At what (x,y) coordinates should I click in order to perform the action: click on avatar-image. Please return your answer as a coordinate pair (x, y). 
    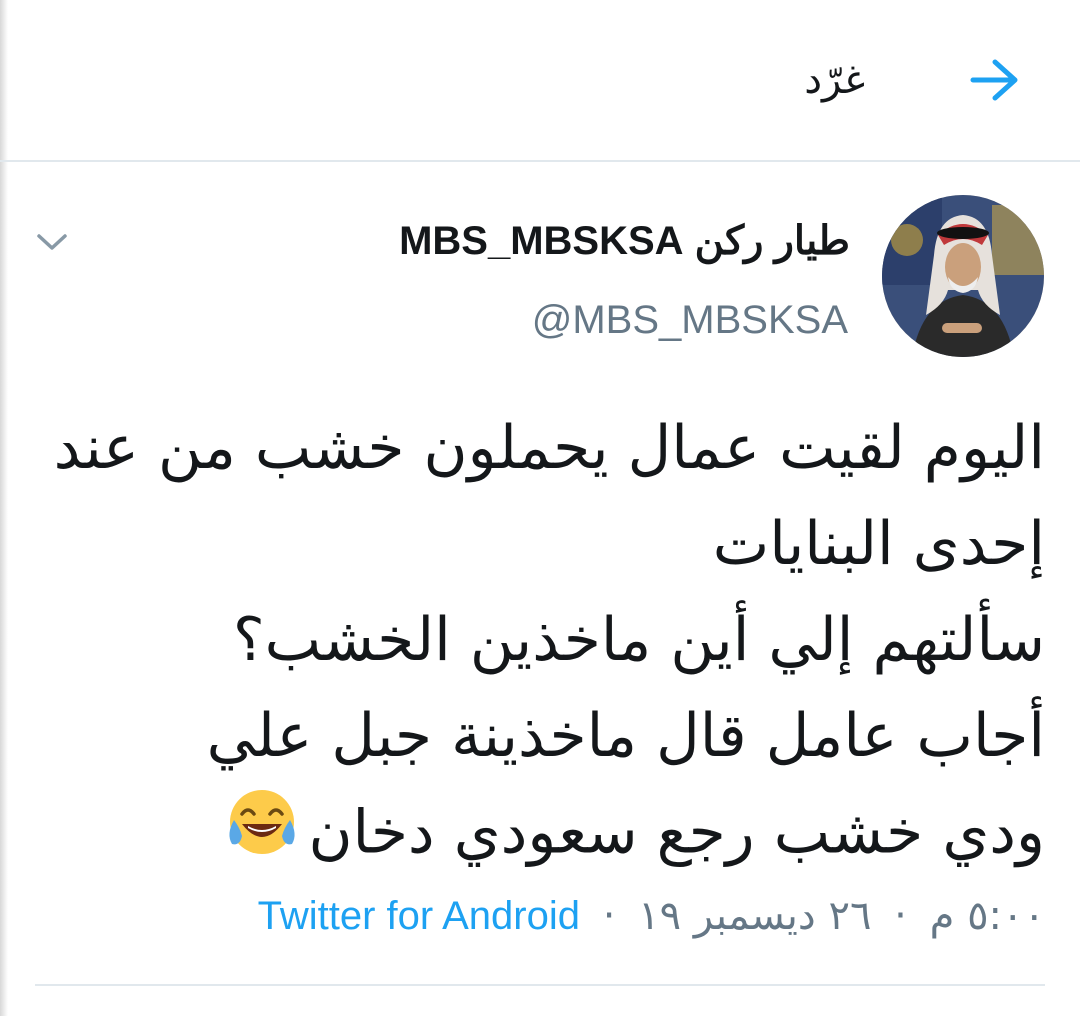
    Looking at the image, I should click on (963, 276).